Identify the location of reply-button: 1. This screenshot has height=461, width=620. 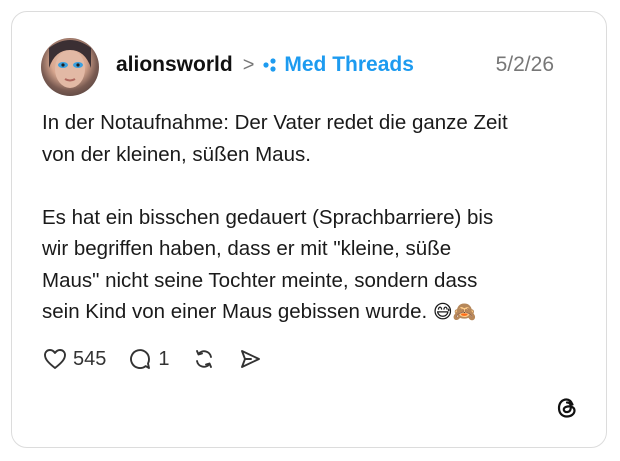
(149, 359).